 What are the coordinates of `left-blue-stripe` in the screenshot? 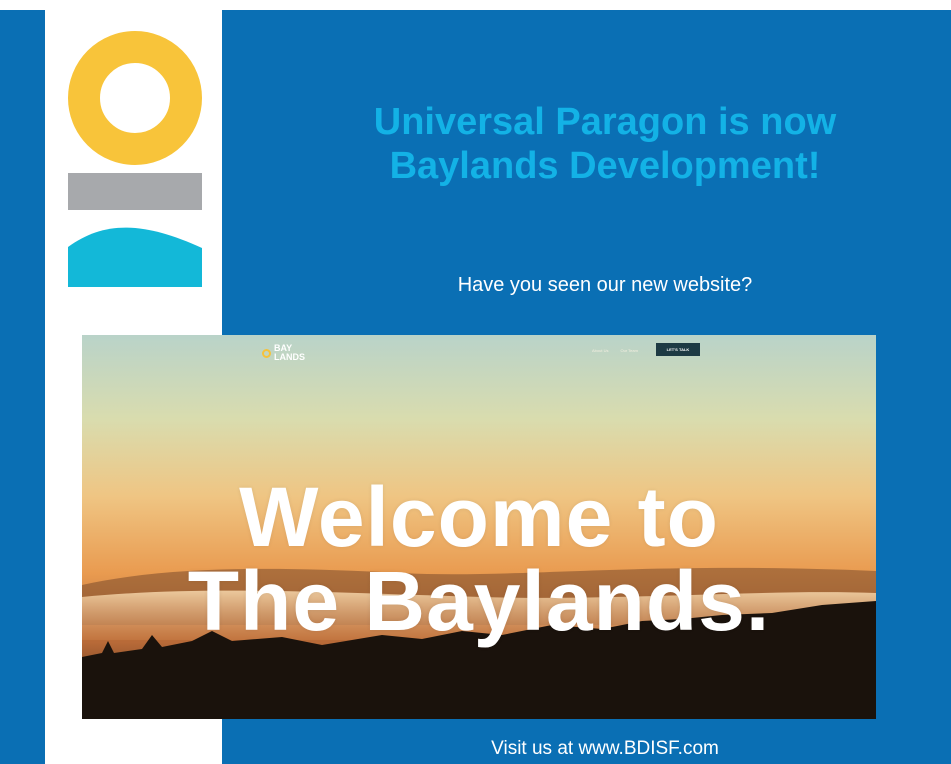 It's located at (22, 387).